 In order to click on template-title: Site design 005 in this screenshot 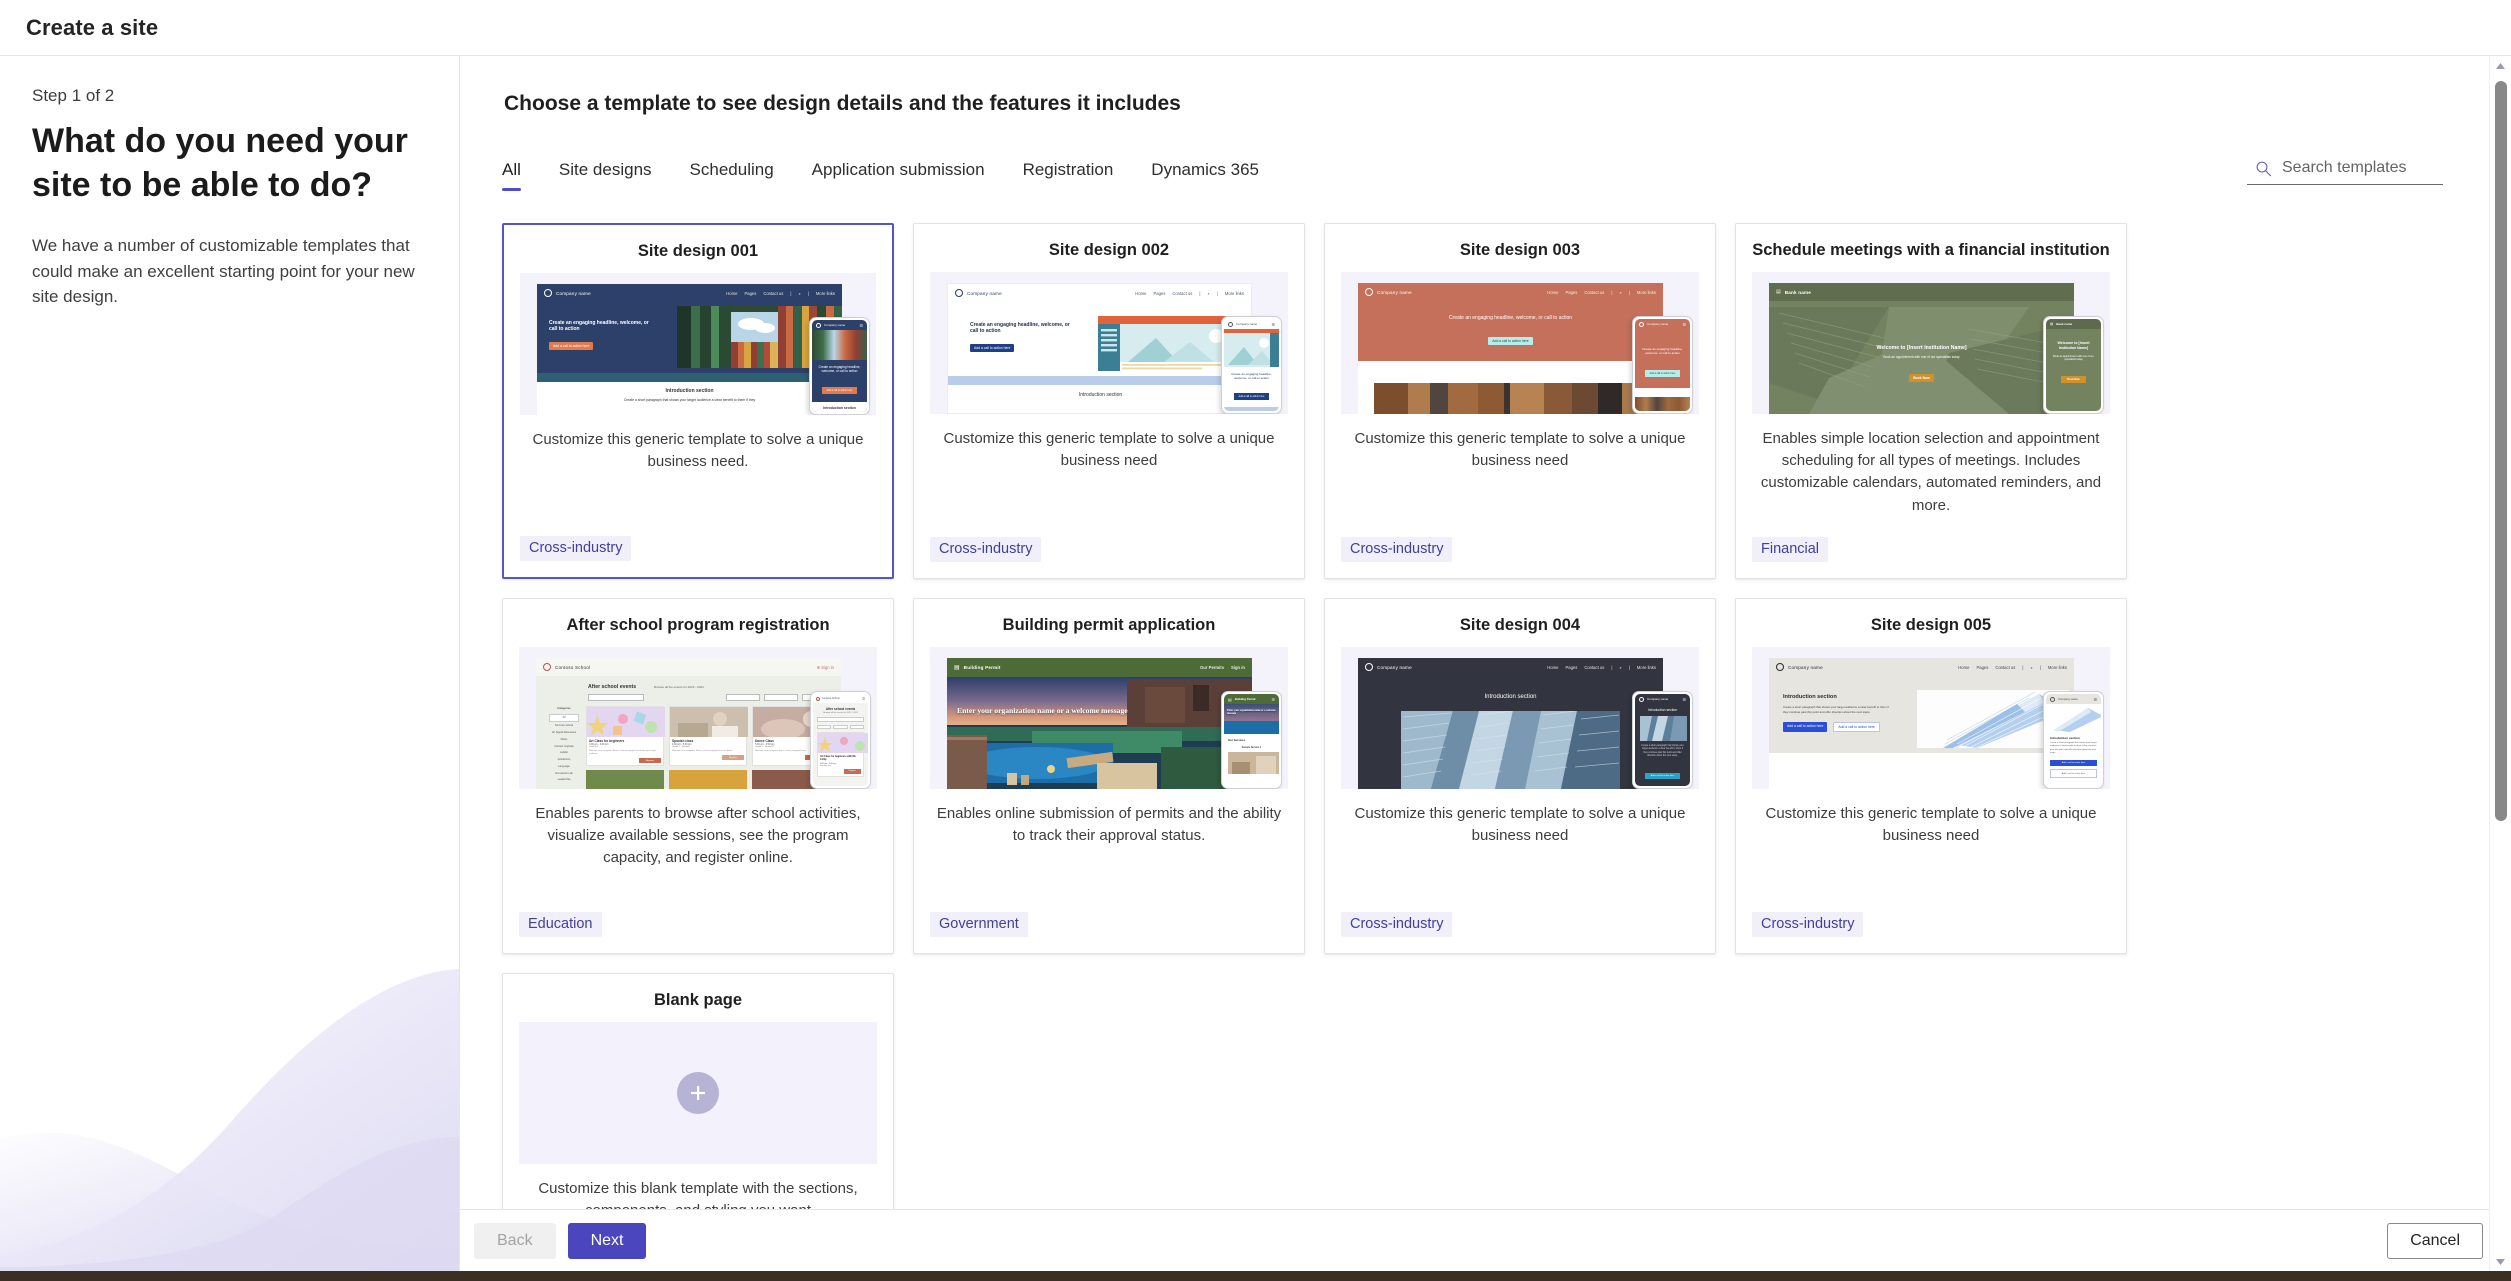, I will do `click(1931, 625)`.